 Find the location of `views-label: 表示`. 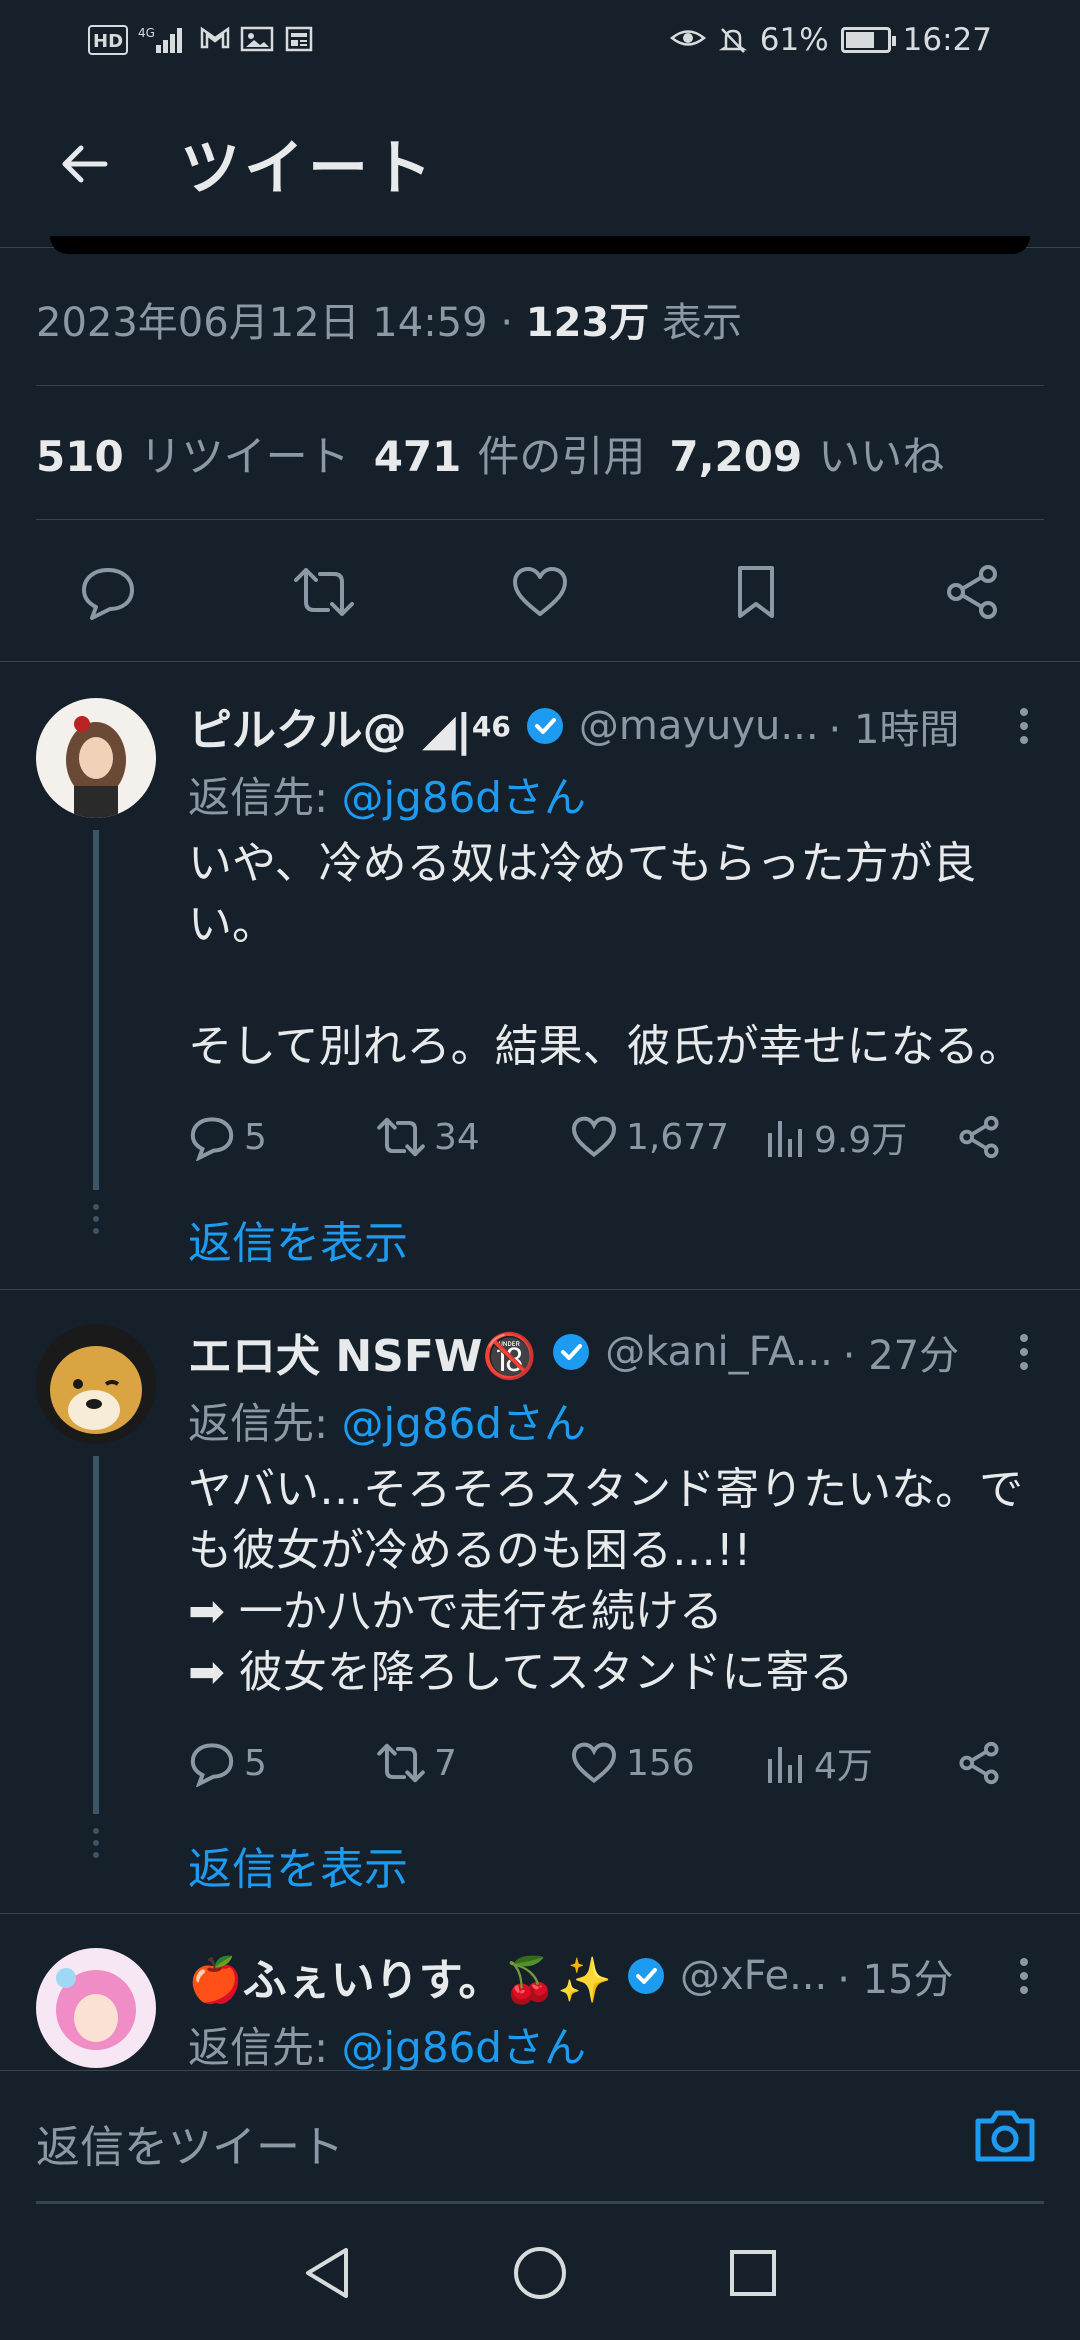

views-label: 表示 is located at coordinates (701, 323).